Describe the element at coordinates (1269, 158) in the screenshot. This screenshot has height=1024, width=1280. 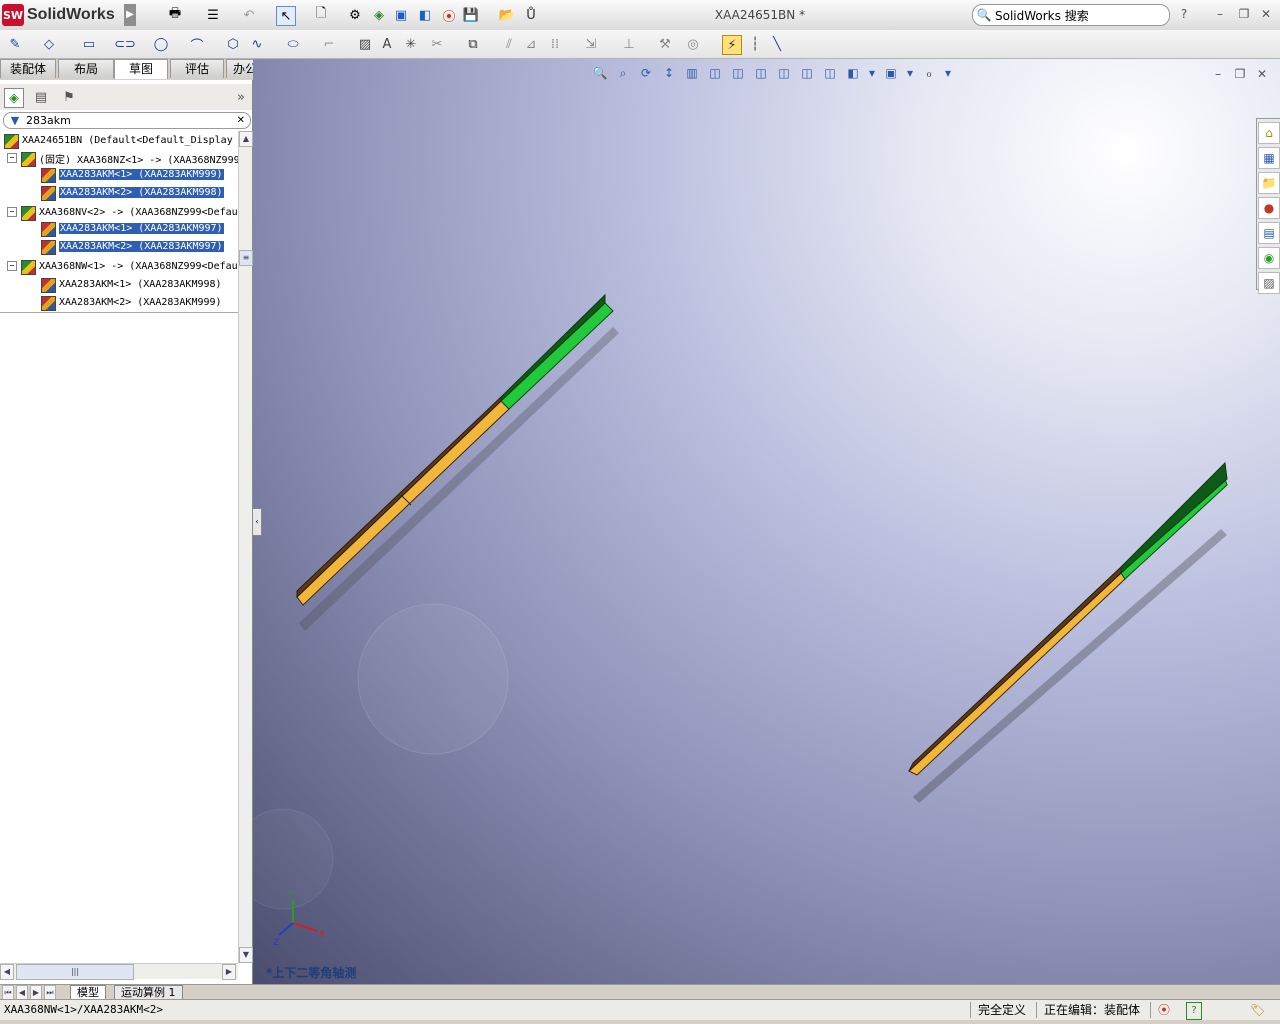
I see `design-library-icon: ▦` at that location.